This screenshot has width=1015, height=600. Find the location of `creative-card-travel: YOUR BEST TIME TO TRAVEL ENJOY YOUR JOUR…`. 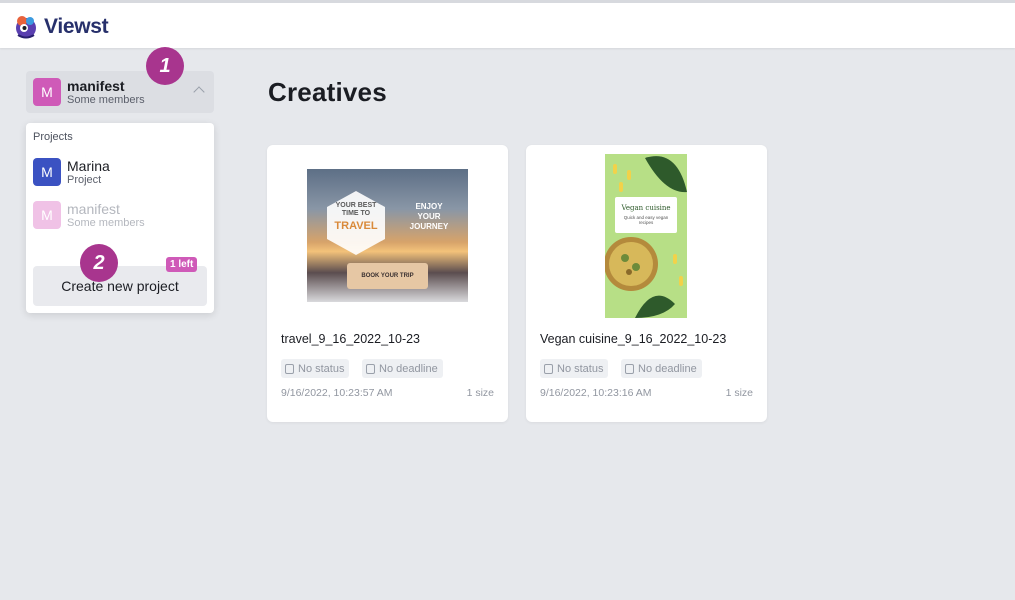

creative-card-travel: YOUR BEST TIME TO TRAVEL ENJOY YOUR JOUR… is located at coordinates (387, 283).